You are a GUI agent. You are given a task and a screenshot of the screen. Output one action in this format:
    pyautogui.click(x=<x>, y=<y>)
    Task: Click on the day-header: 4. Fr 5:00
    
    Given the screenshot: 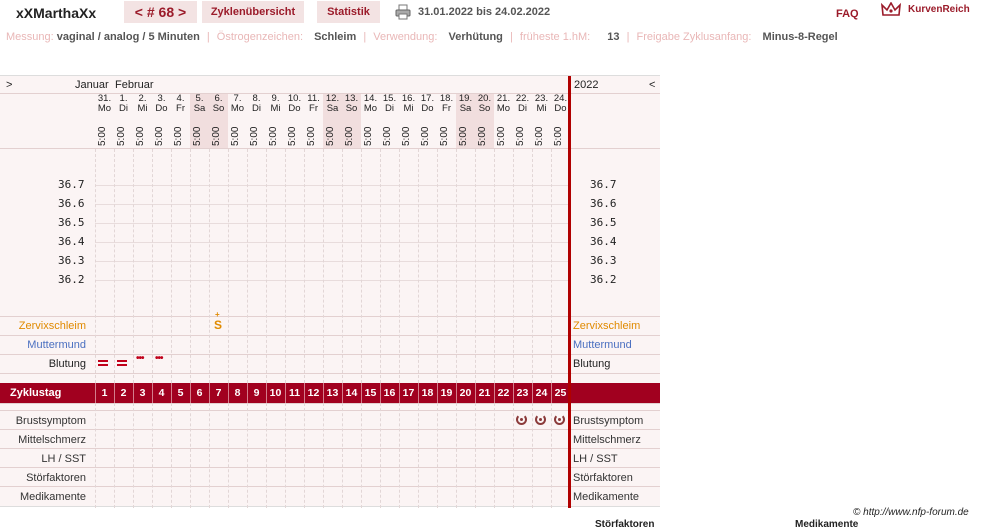 What is the action you would take?
    pyautogui.click(x=180, y=121)
    